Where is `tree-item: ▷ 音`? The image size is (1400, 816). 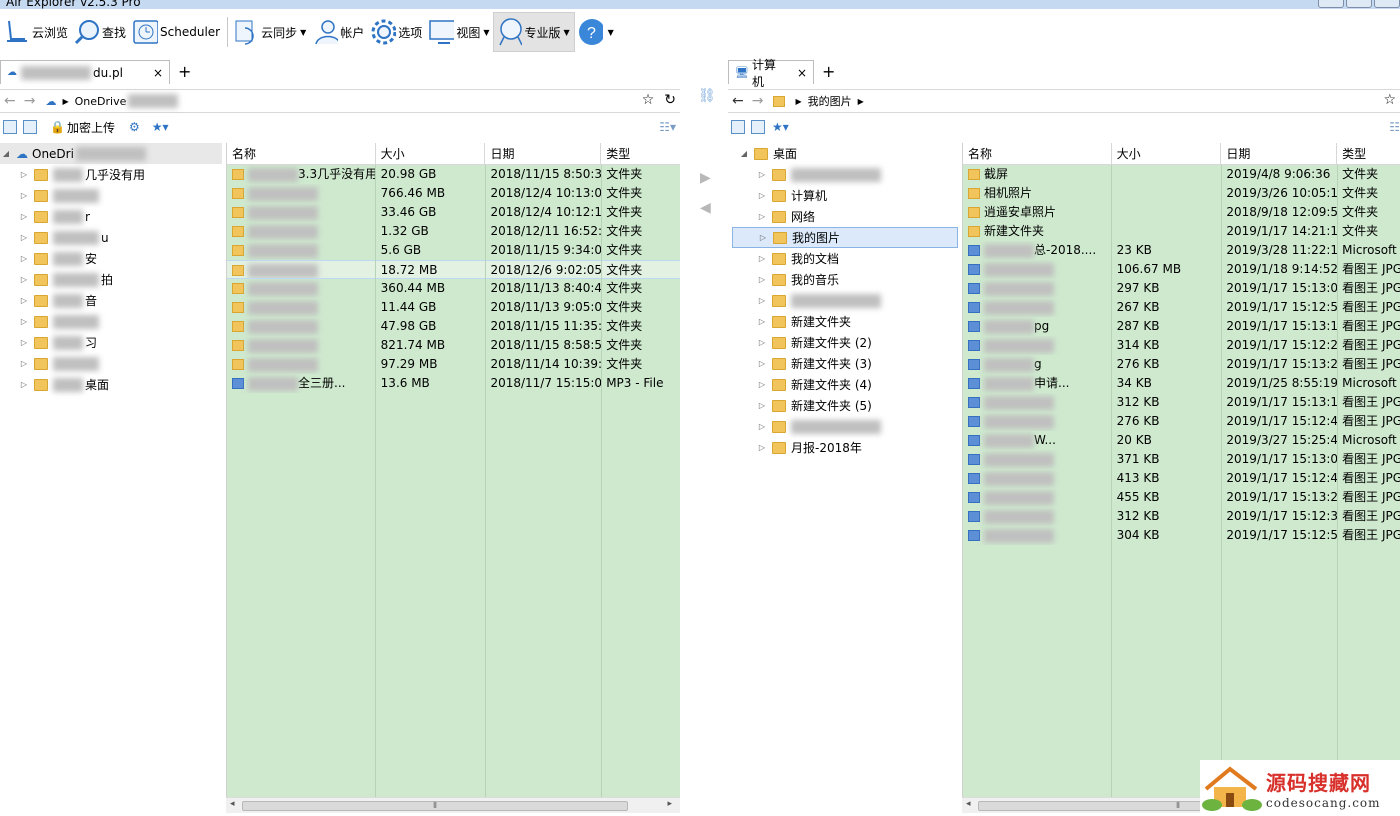
tree-item: ▷ 音 is located at coordinates (111, 300).